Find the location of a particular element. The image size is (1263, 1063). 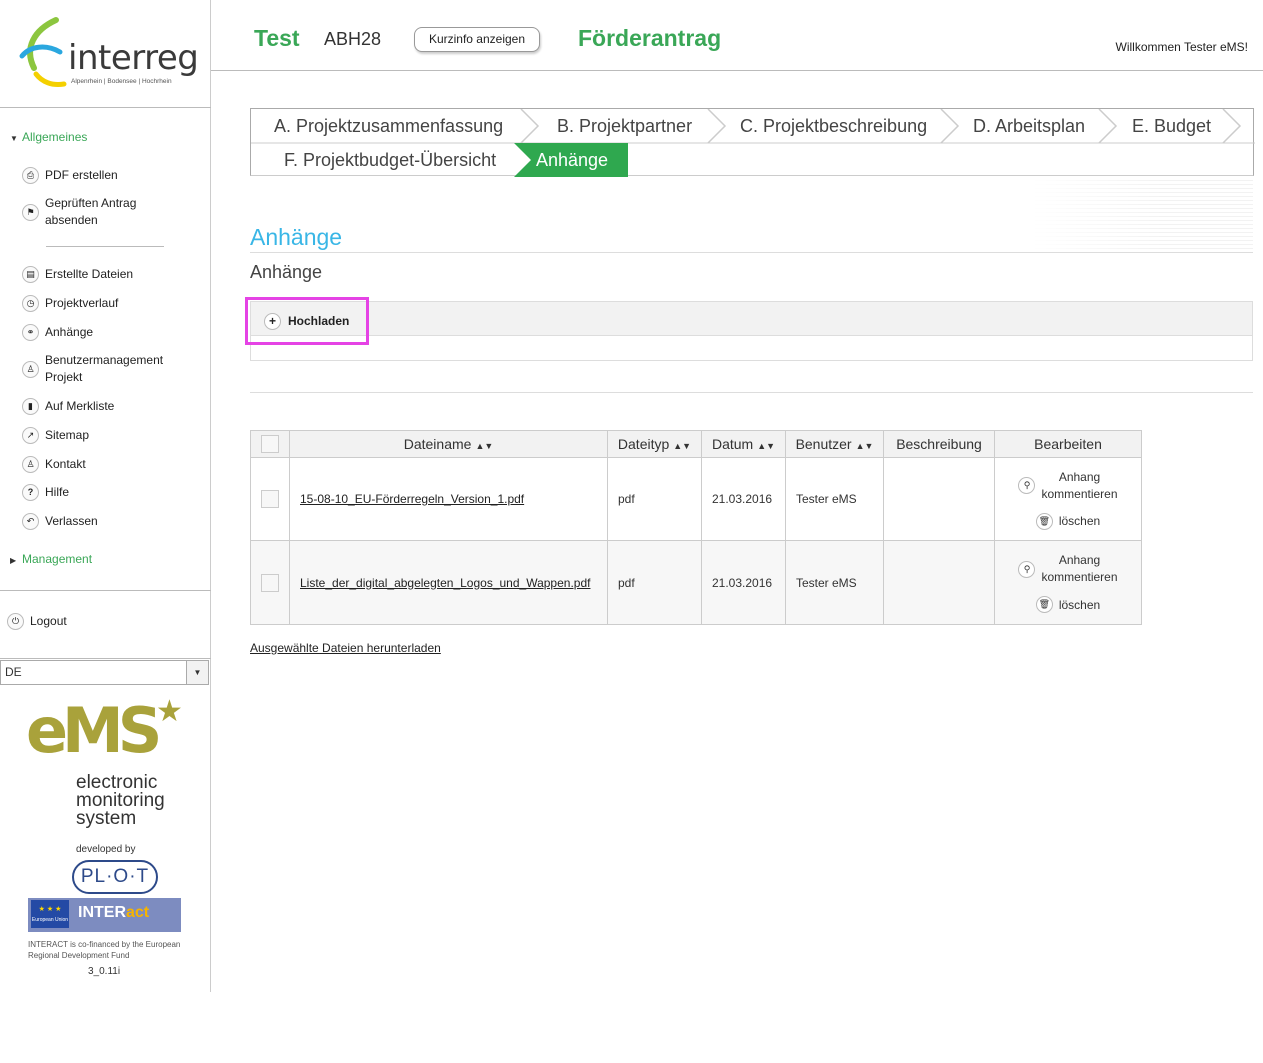

developed-by-label: developed by is located at coordinates (106, 849).